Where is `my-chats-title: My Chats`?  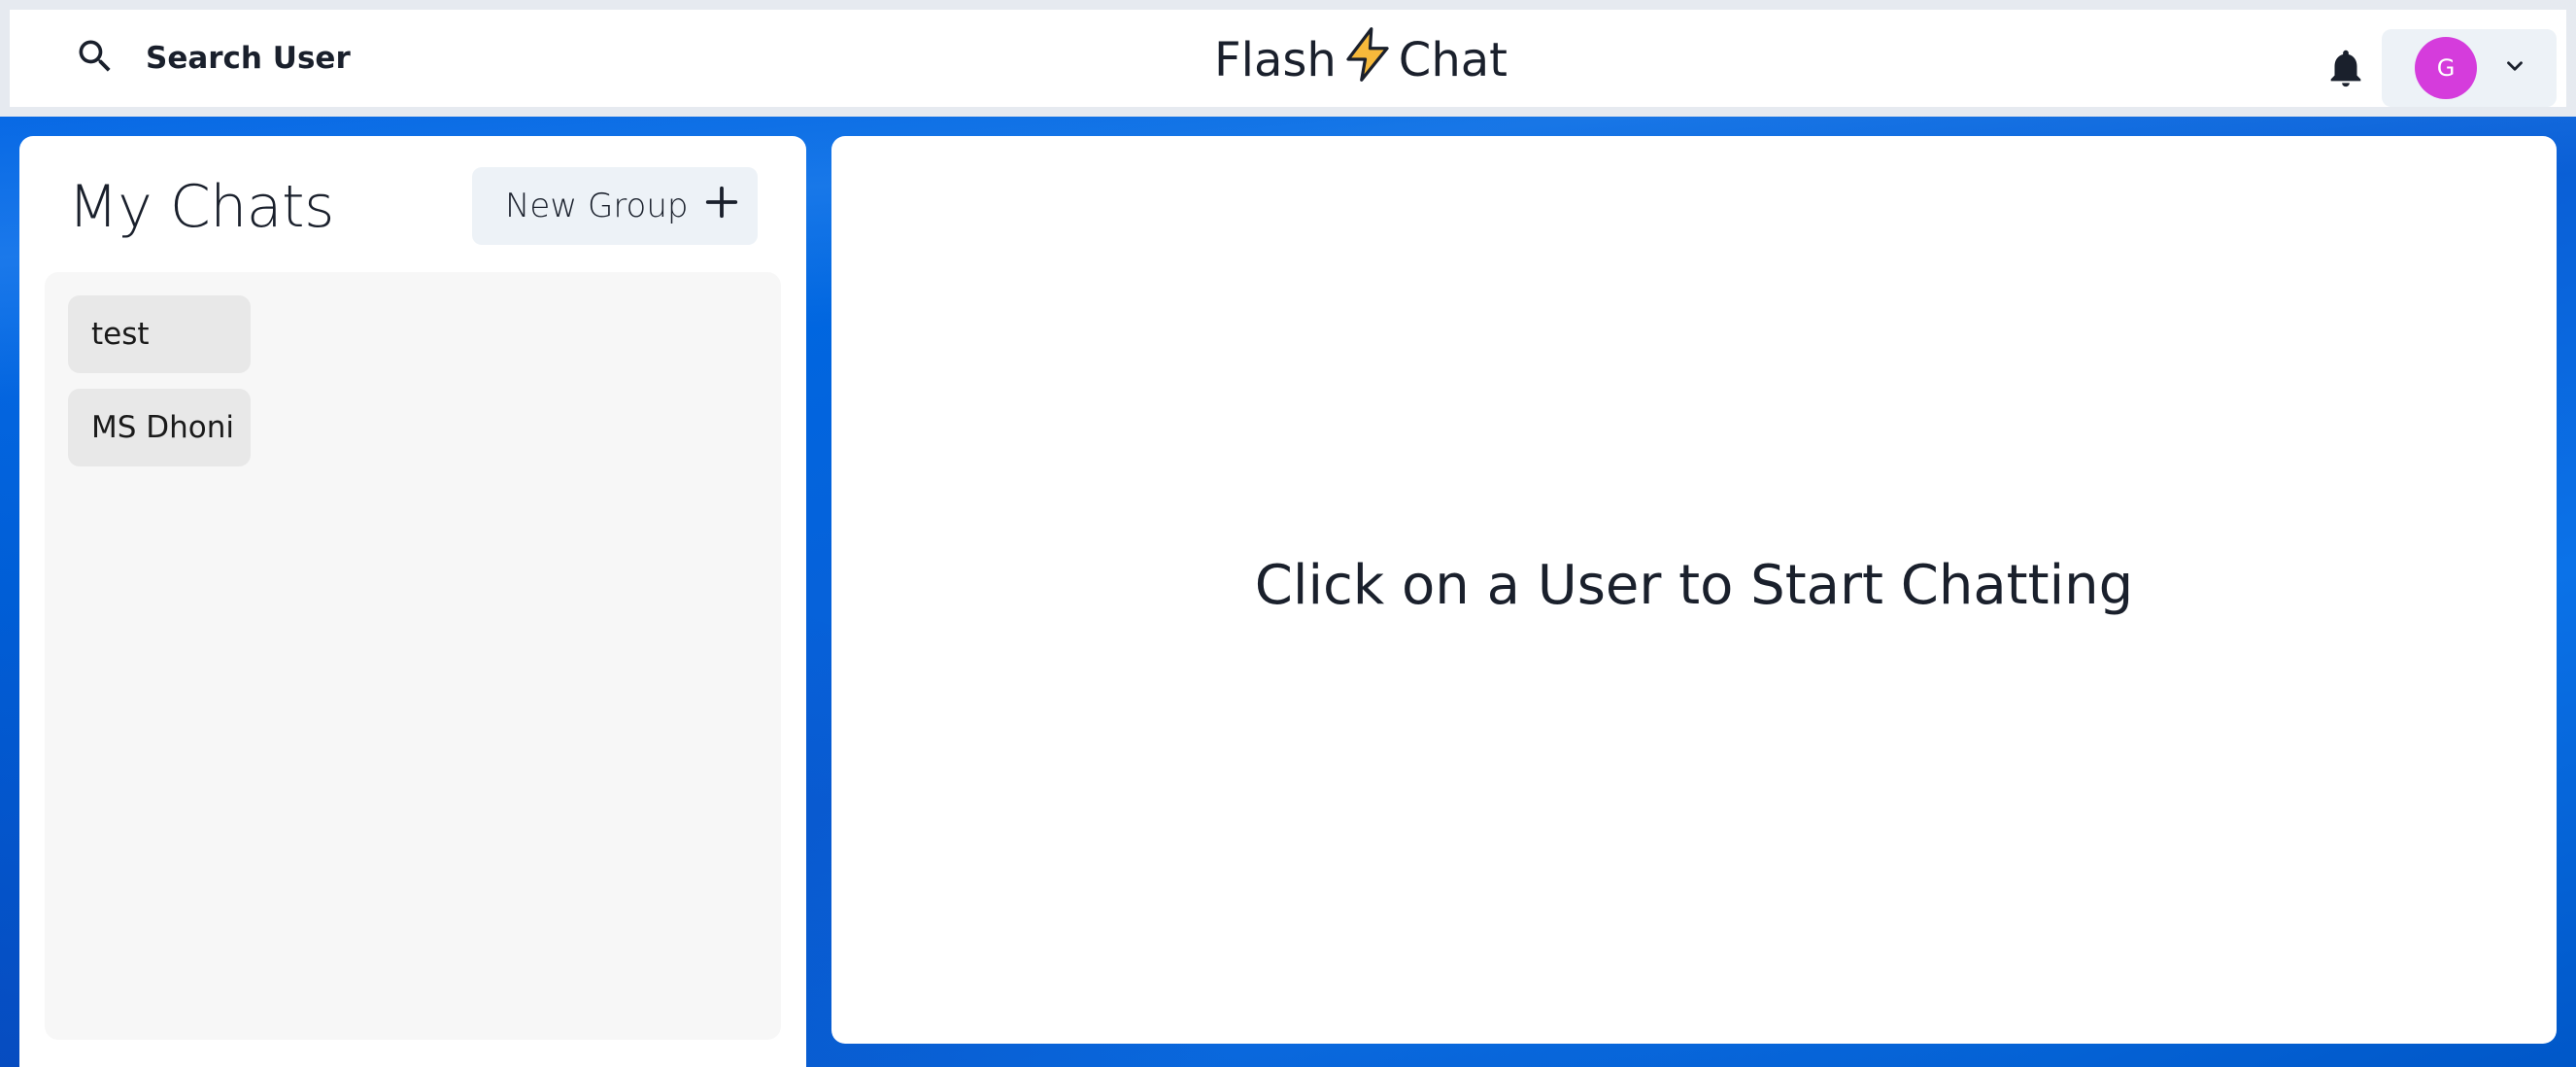 my-chats-title: My Chats is located at coordinates (201, 207).